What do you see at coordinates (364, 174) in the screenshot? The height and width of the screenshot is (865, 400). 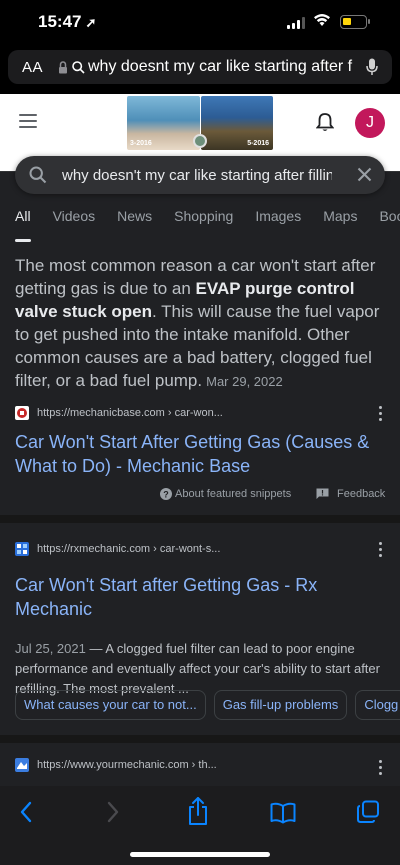 I see `clear-icon` at bounding box center [364, 174].